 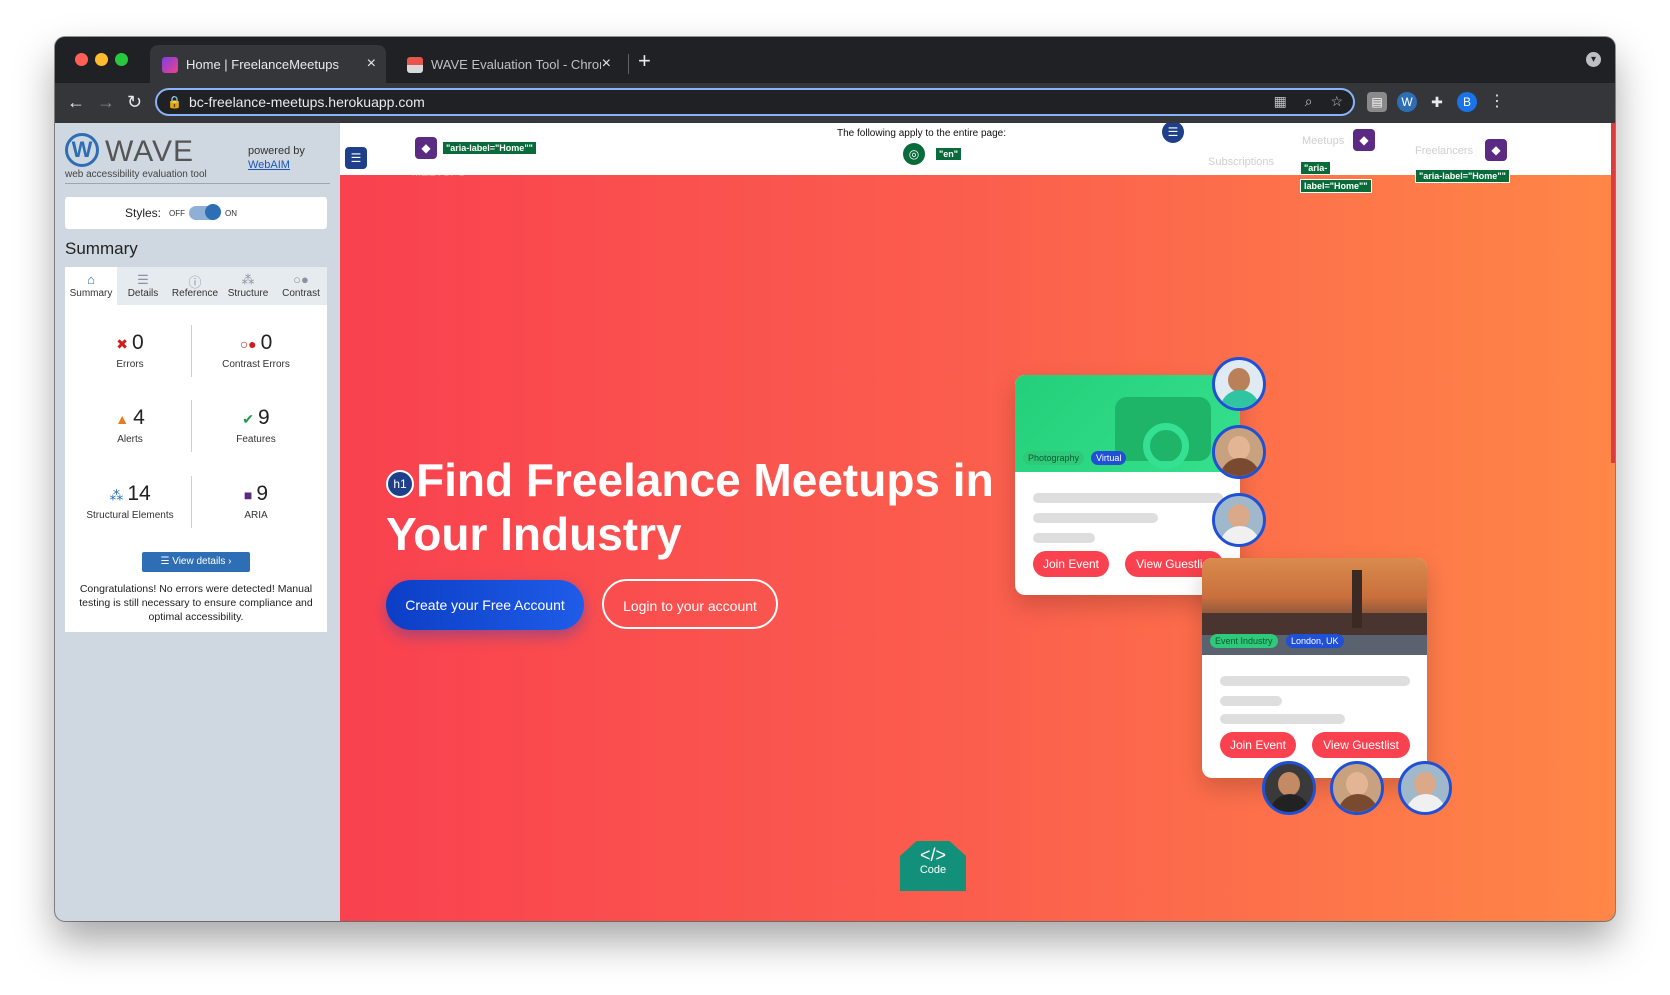 What do you see at coordinates (139, 493) in the screenshot?
I see `structural-count: 14` at bounding box center [139, 493].